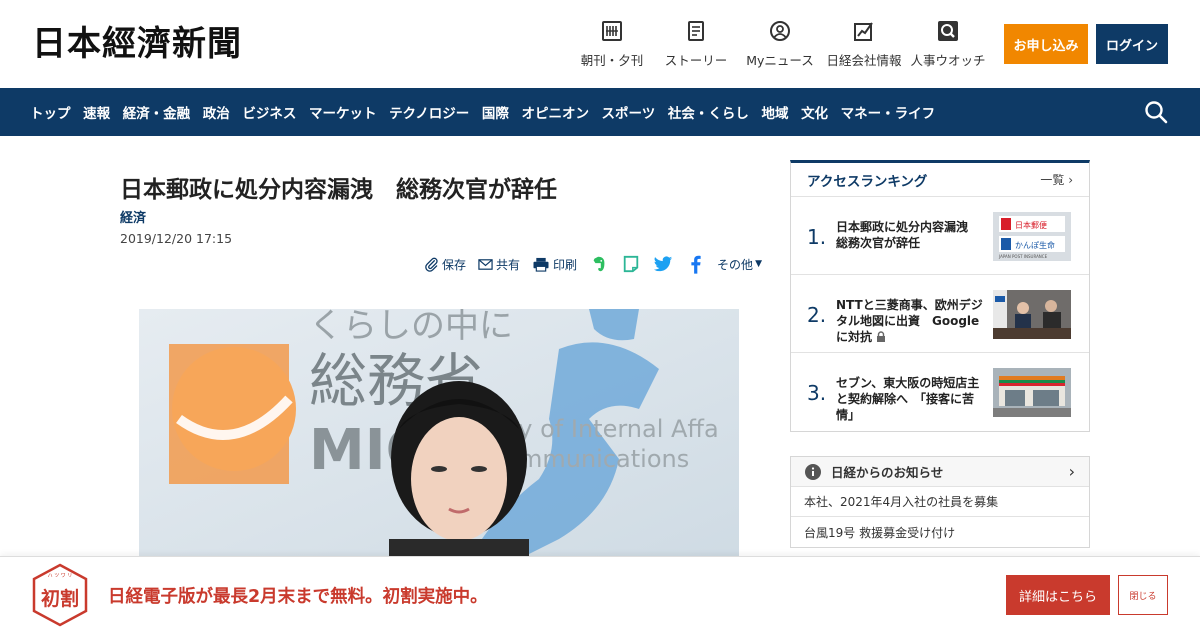 This screenshot has width=1200, height=630. I want to click on ranking-text: NTTと三菱商事、欧州デジタル地図に出資 Googleに対抗, so click(911, 321).